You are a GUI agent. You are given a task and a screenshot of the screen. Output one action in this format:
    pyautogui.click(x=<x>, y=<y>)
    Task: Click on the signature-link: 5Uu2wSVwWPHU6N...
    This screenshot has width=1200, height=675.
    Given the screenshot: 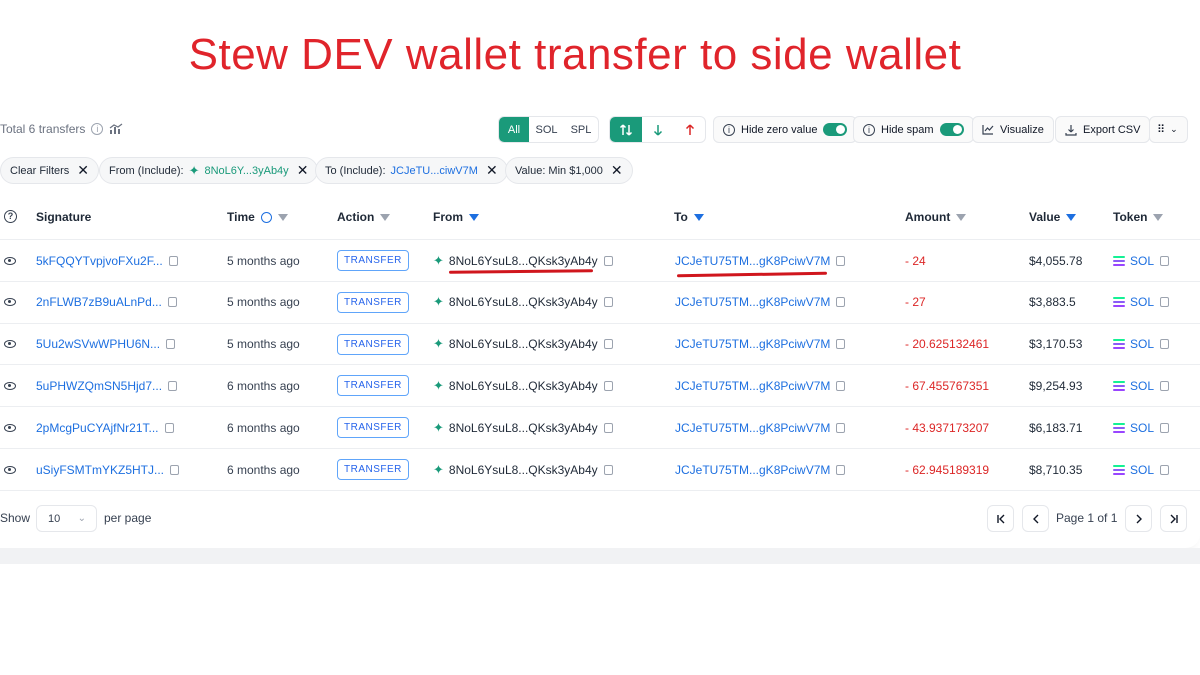 What is the action you would take?
    pyautogui.click(x=98, y=344)
    